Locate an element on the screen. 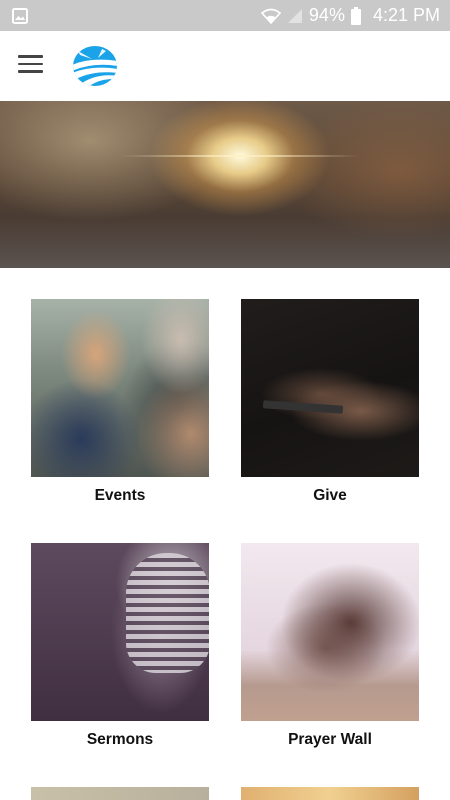 This screenshot has height=800, width=450. church-logo-icon is located at coordinates (95, 66).